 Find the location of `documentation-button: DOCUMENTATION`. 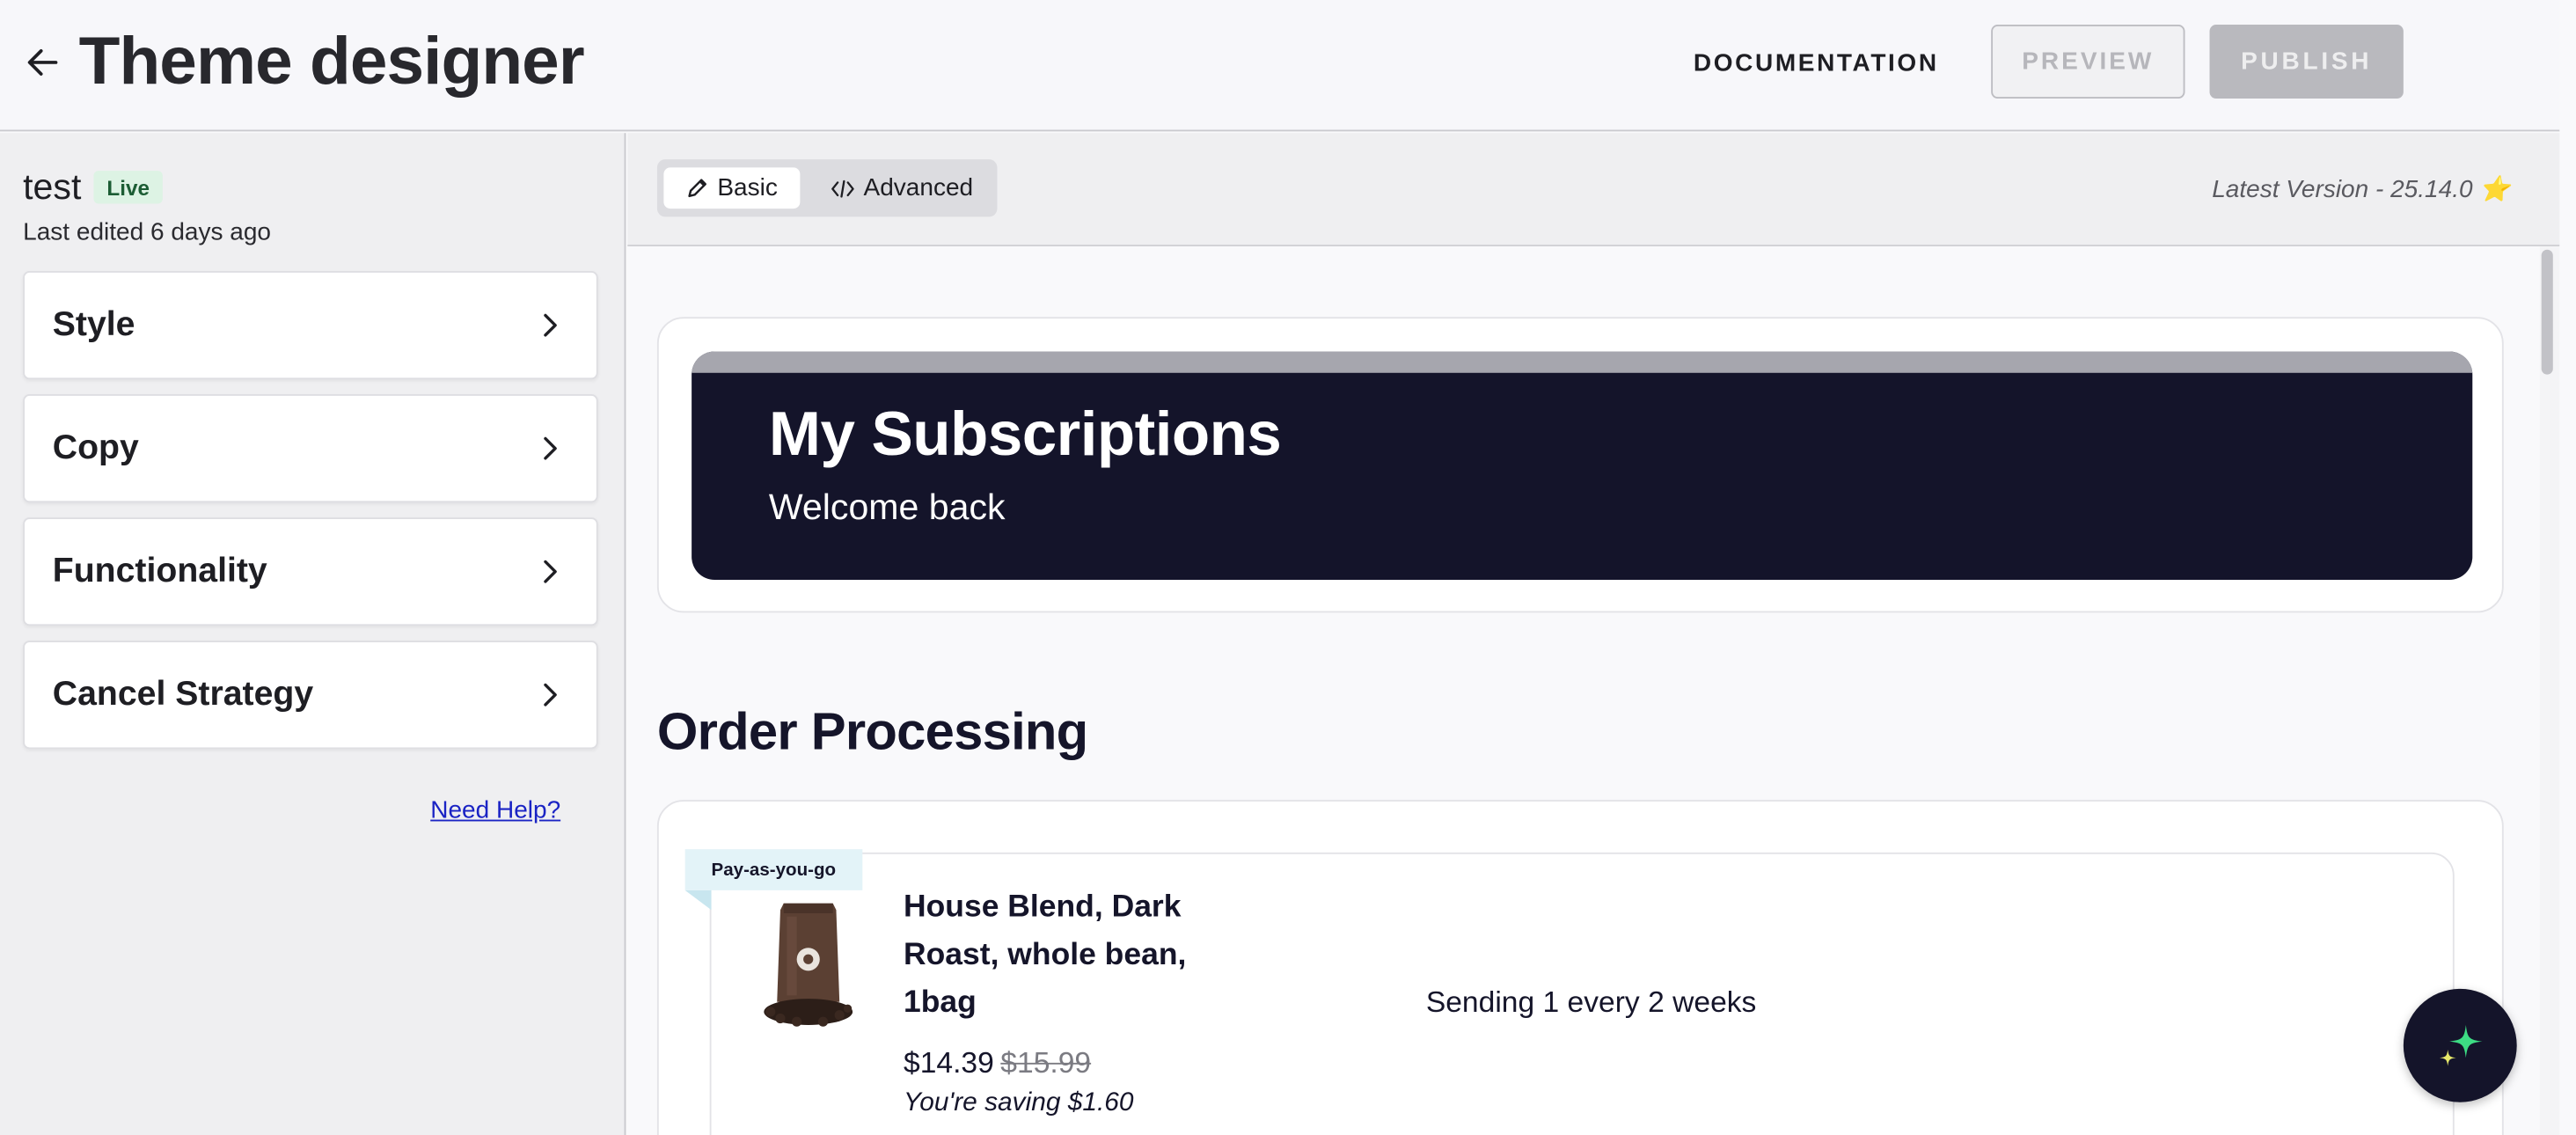

documentation-button: DOCUMENTATION is located at coordinates (1816, 62).